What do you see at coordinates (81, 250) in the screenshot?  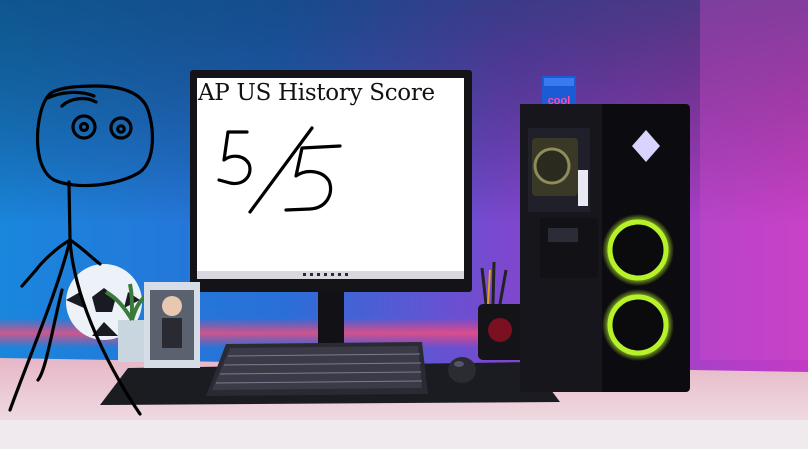 I see `stick-figure-icon` at bounding box center [81, 250].